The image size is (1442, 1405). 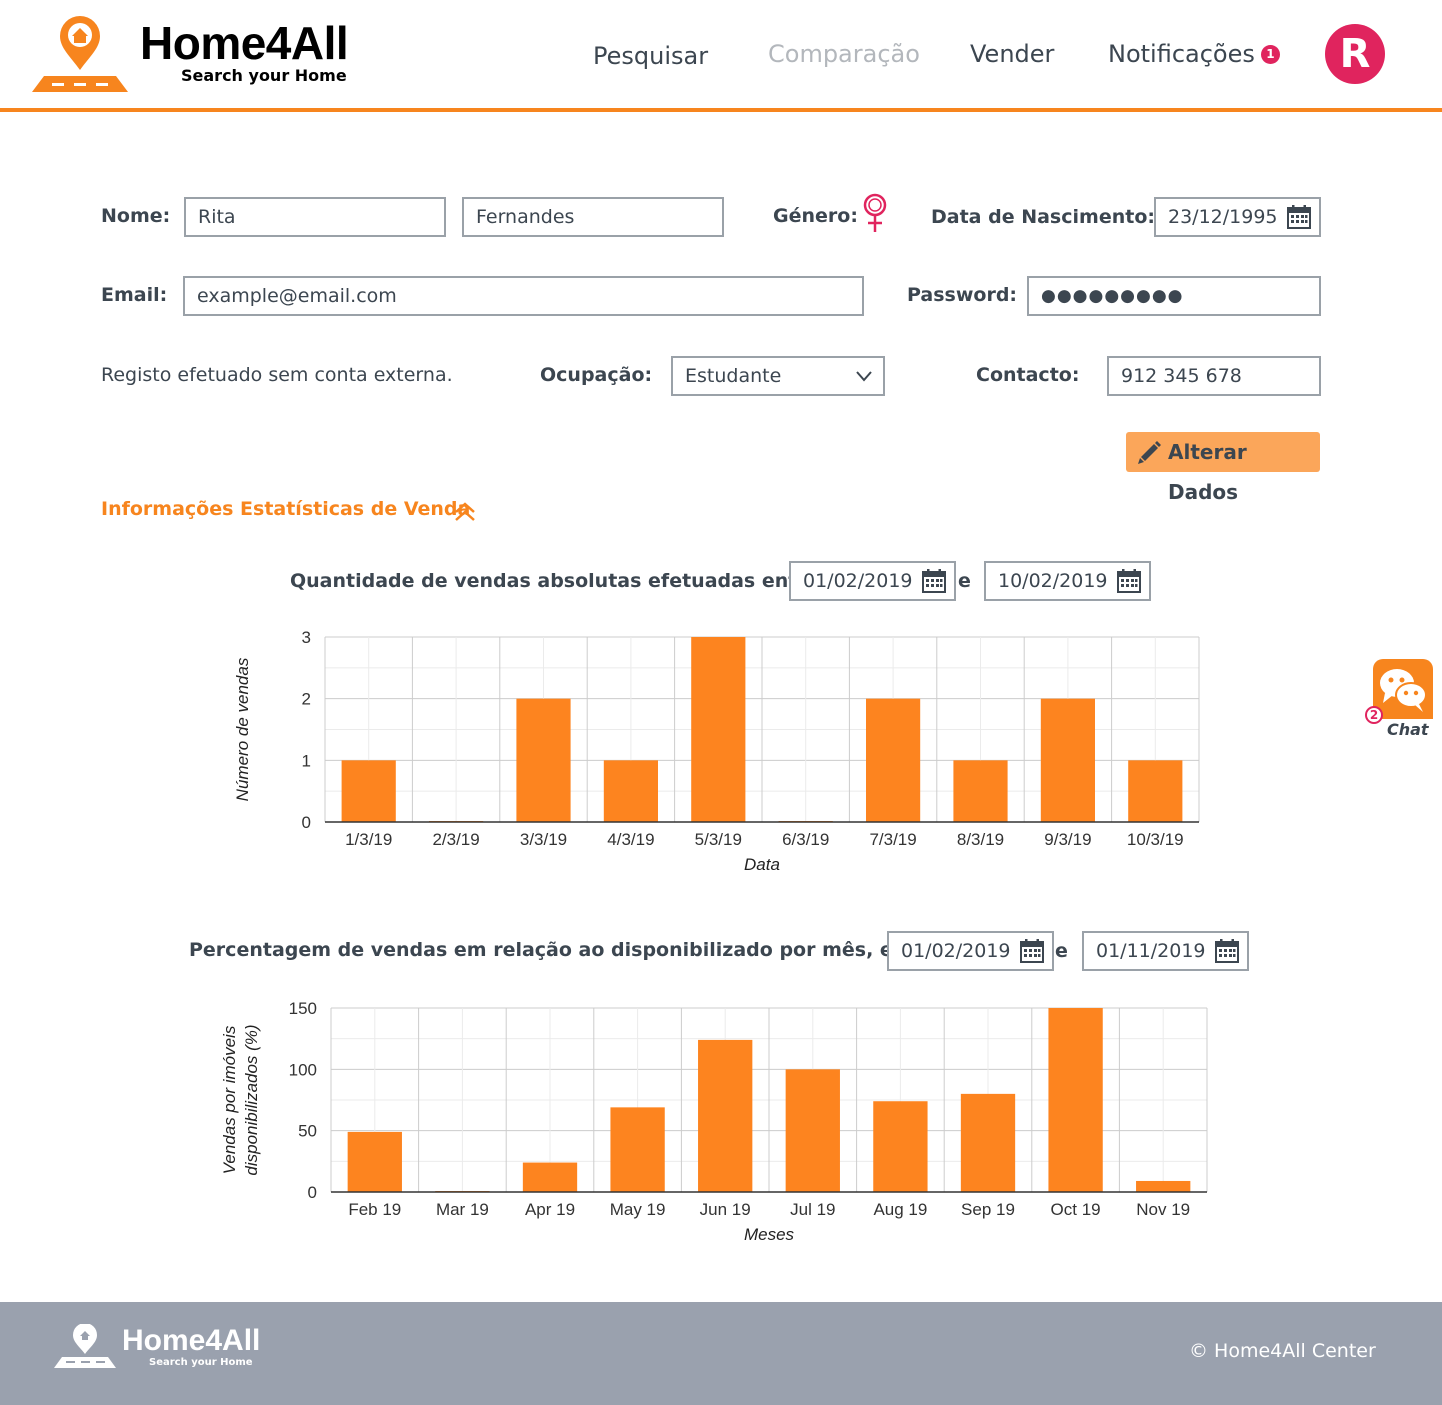 What do you see at coordinates (315, 217) in the screenshot?
I see `first-name-input: Rita` at bounding box center [315, 217].